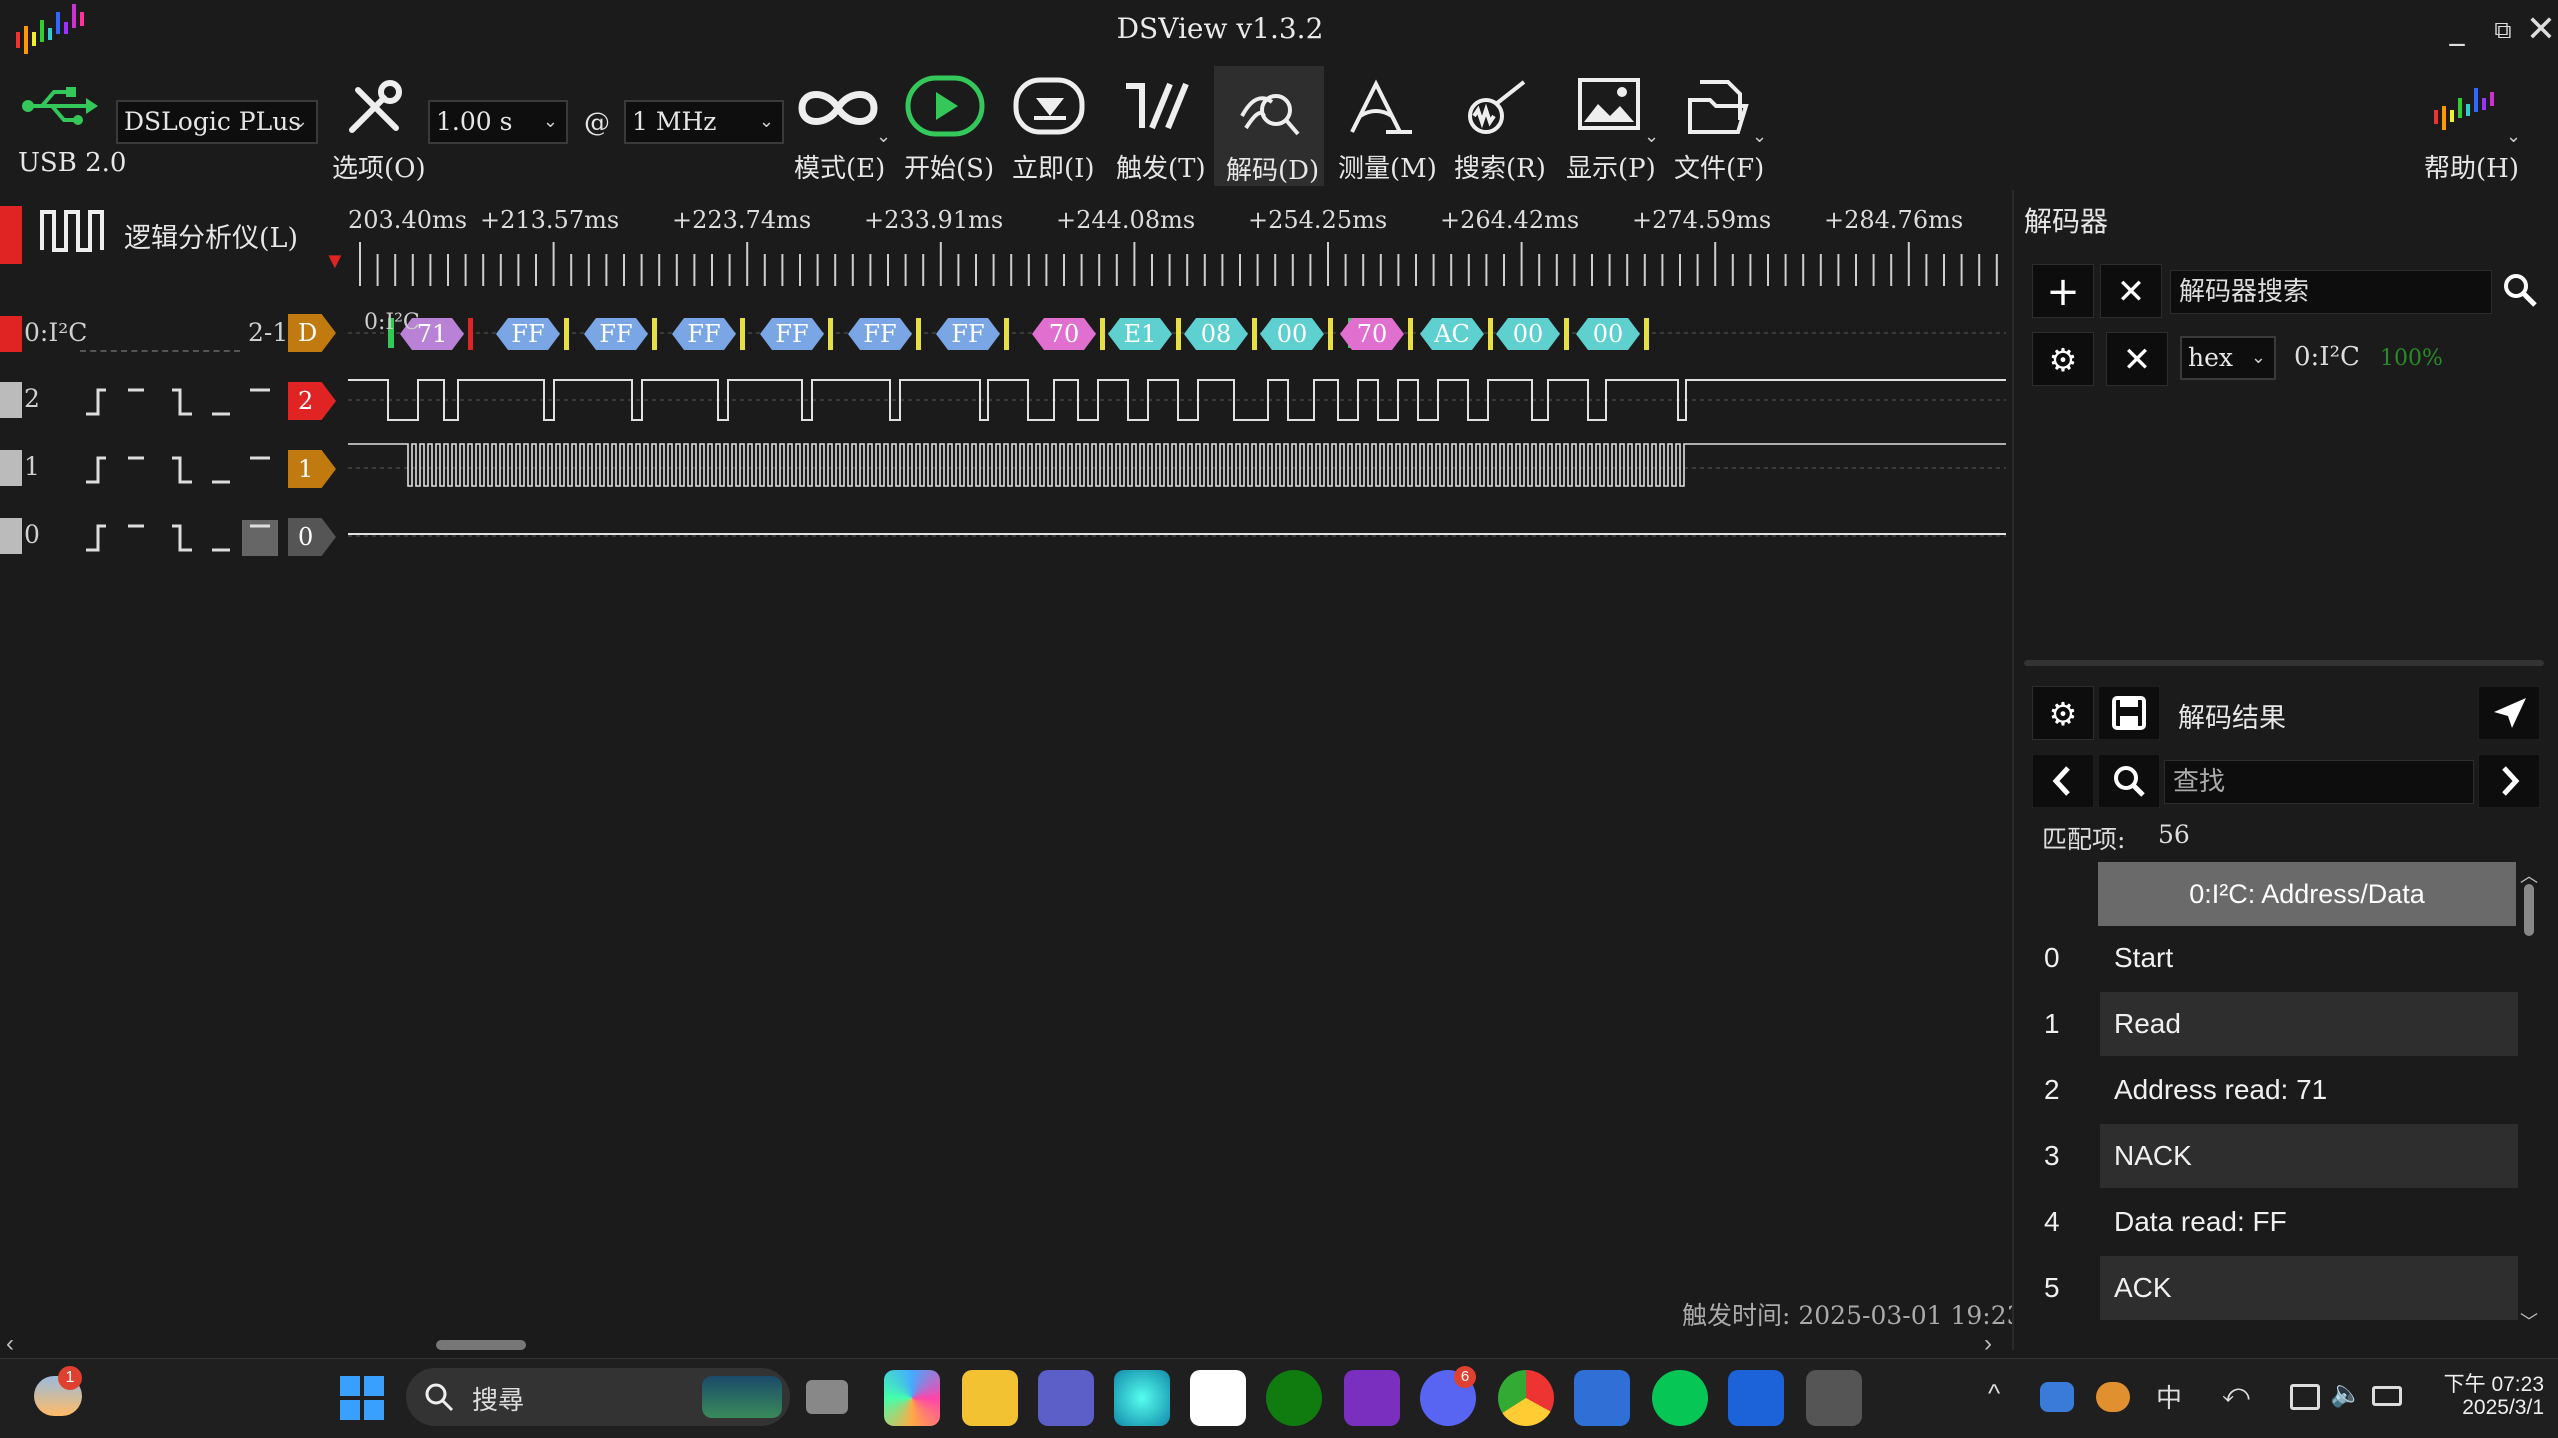 This screenshot has width=2558, height=1438. Describe the element at coordinates (2244, 292) in the screenshot. I see `decoder-search-placeholder: 解码器搜索` at that location.